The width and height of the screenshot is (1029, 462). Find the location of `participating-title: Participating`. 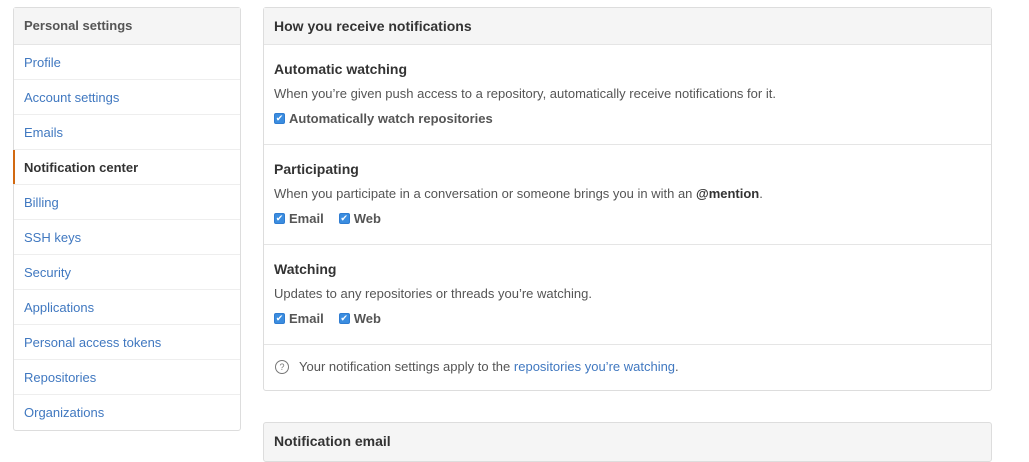

participating-title: Participating is located at coordinates (316, 169).